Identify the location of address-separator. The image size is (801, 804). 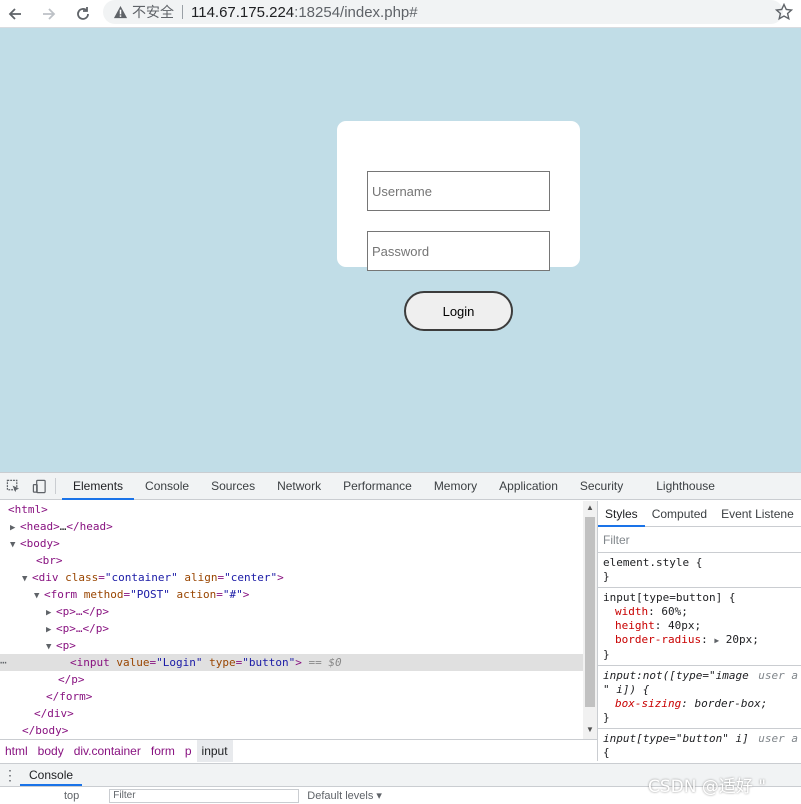
(182, 12).